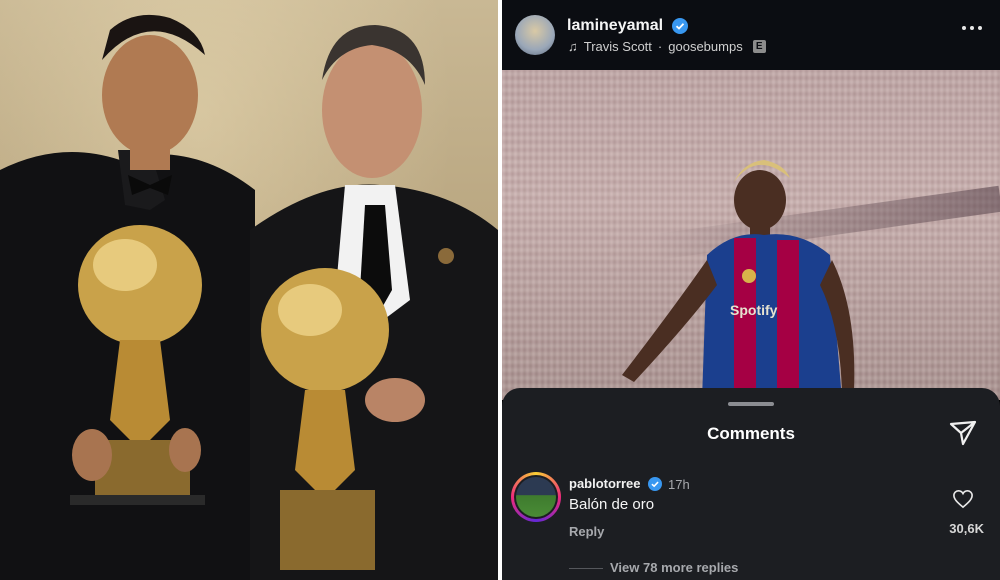  I want to click on story-username: lamineyamal, so click(615, 26).